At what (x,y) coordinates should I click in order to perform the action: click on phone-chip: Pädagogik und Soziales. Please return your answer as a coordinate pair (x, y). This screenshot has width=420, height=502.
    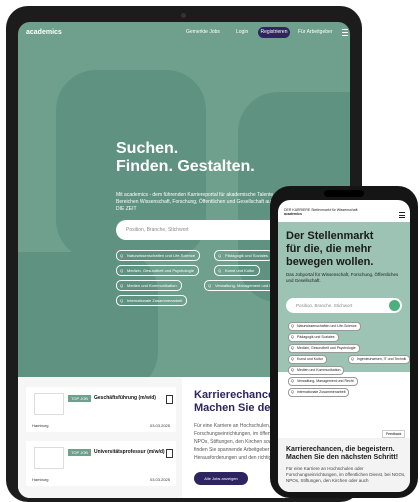
    Looking at the image, I should click on (313, 337).